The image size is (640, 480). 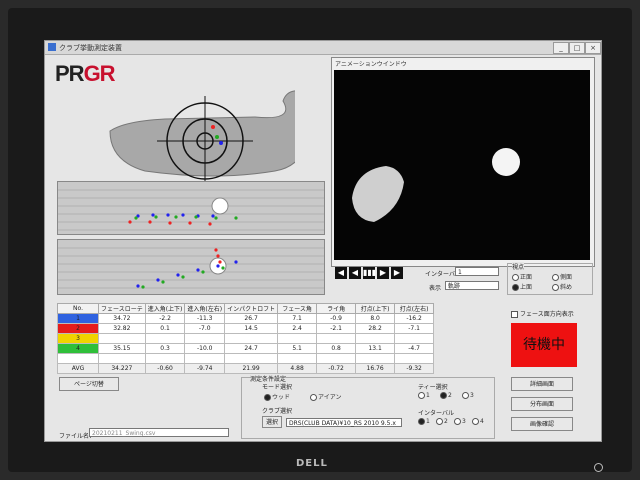 What do you see at coordinates (89, 384) in the screenshot?
I see `page-switch-button: ページ切替` at bounding box center [89, 384].